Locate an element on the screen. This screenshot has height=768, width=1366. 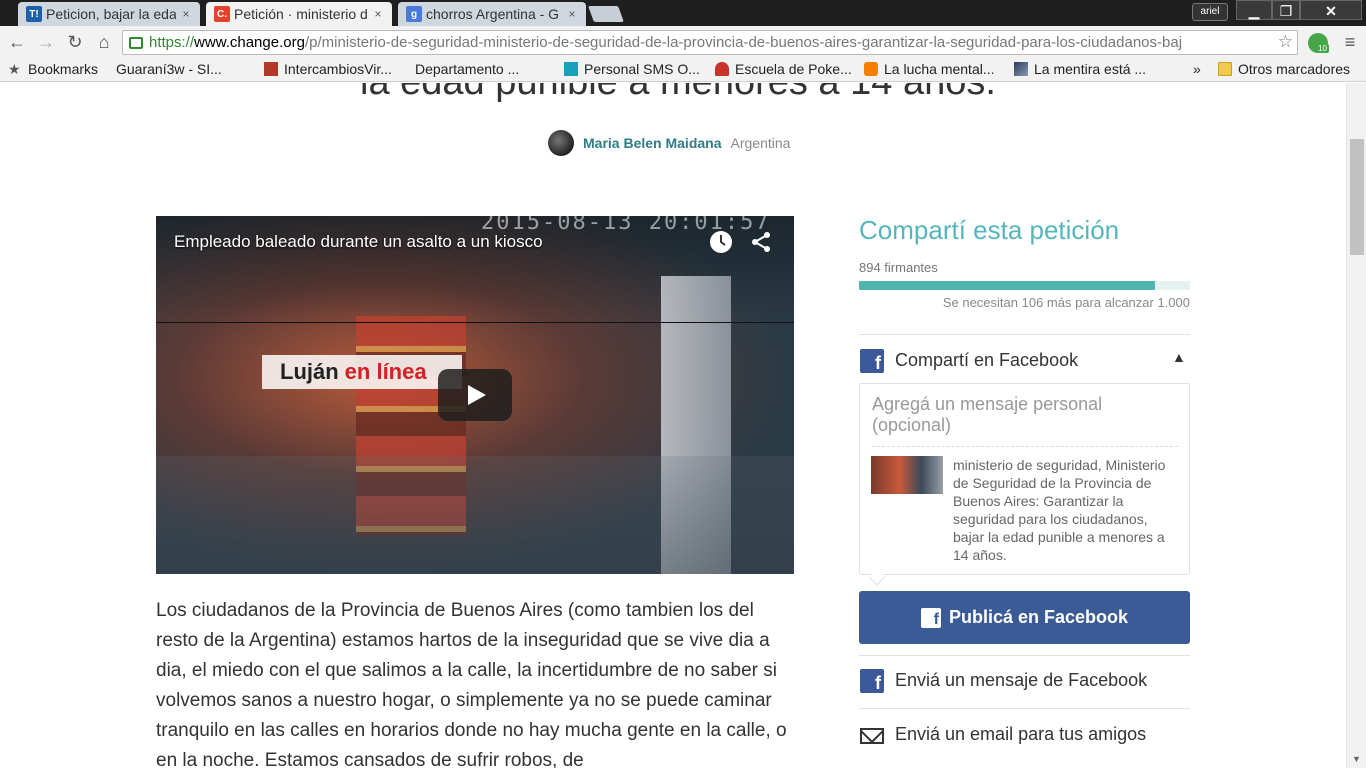
publish-label: Publicá en Facebook is located at coordinates (1038, 617).